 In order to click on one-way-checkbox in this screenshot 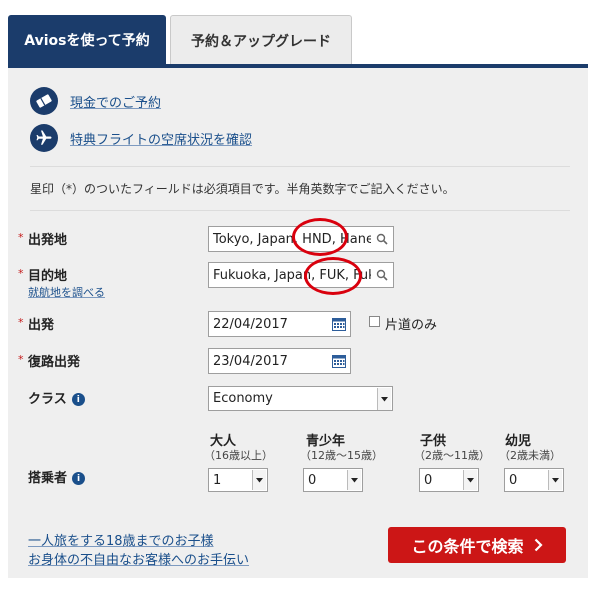, I will do `click(374, 321)`.